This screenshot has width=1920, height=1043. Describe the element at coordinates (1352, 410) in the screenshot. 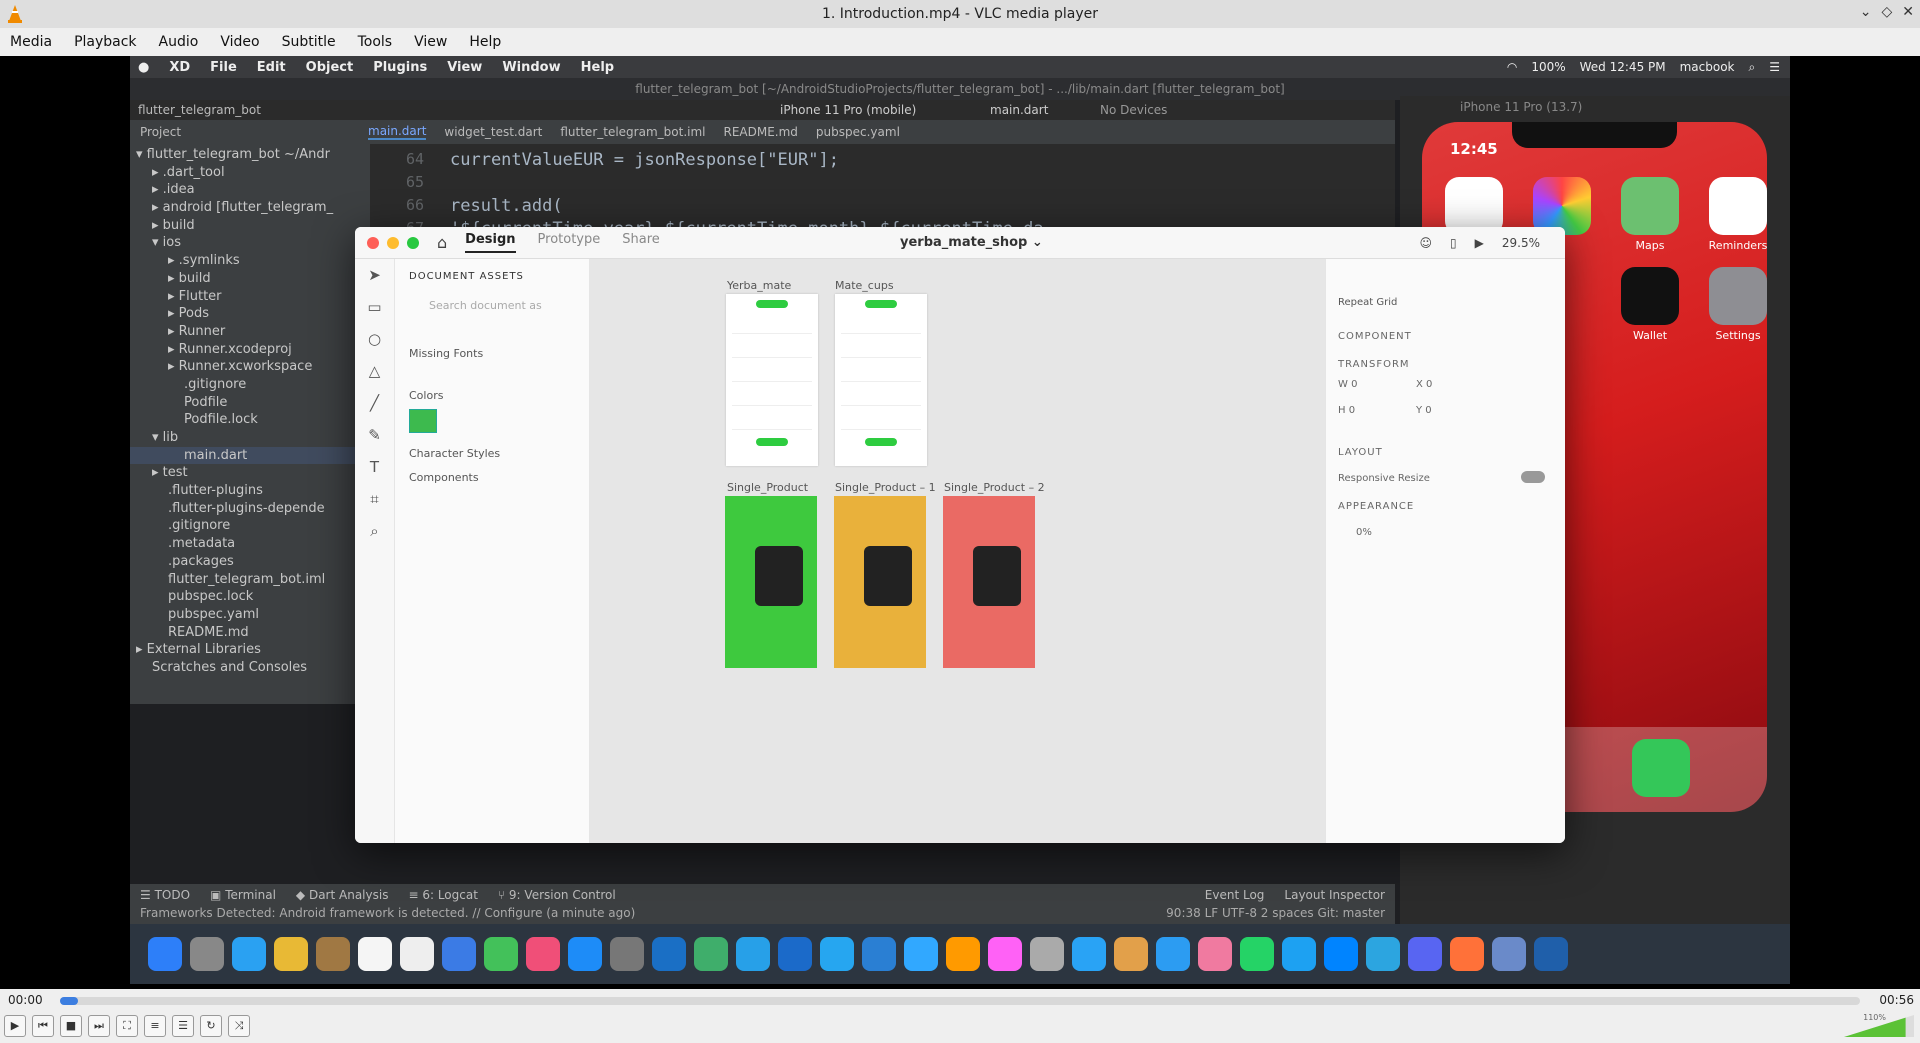

I see `height-value: 0` at that location.